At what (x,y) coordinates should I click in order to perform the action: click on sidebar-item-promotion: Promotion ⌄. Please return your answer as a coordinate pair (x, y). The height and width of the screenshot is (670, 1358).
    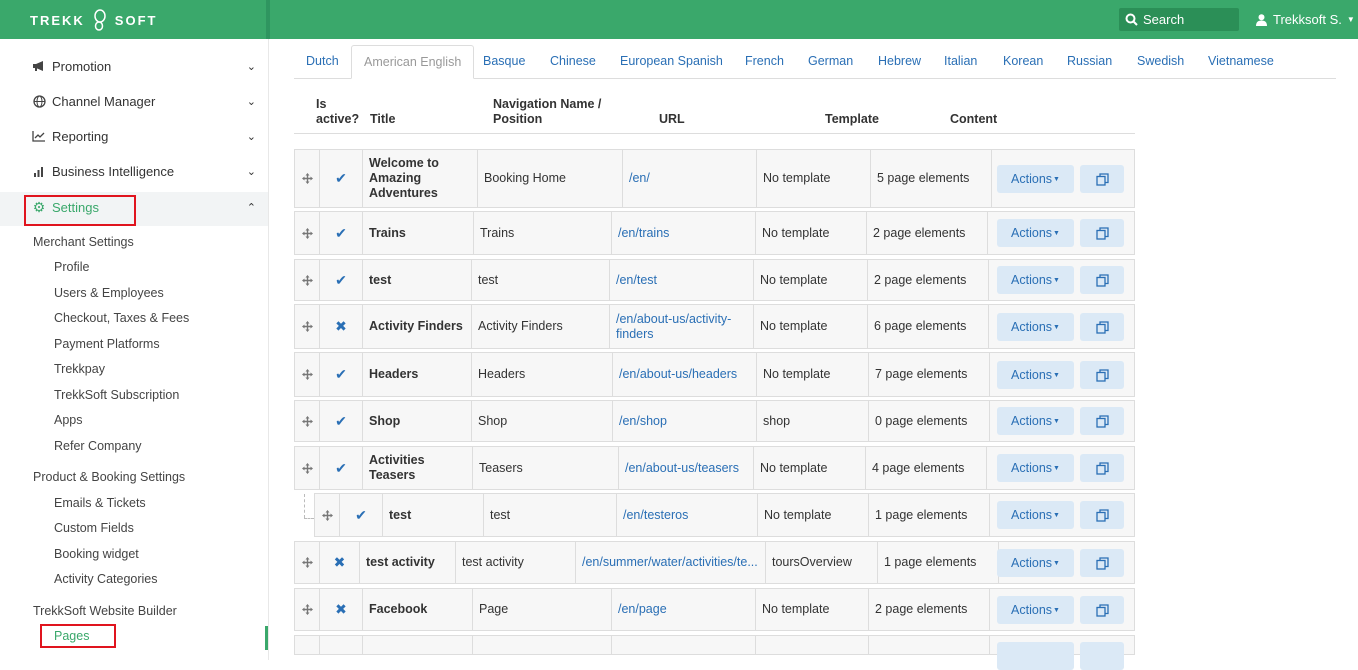
    Looking at the image, I should click on (145, 66).